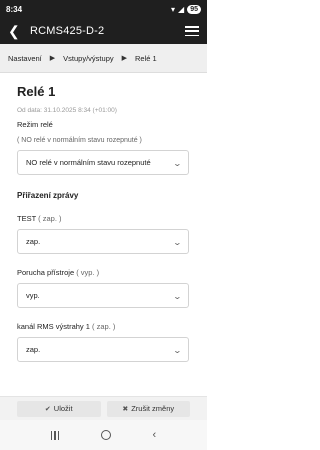 This screenshot has width=320, height=450. Describe the element at coordinates (103, 349) in the screenshot. I see `rms-warning-select: zap. ⌄` at that location.